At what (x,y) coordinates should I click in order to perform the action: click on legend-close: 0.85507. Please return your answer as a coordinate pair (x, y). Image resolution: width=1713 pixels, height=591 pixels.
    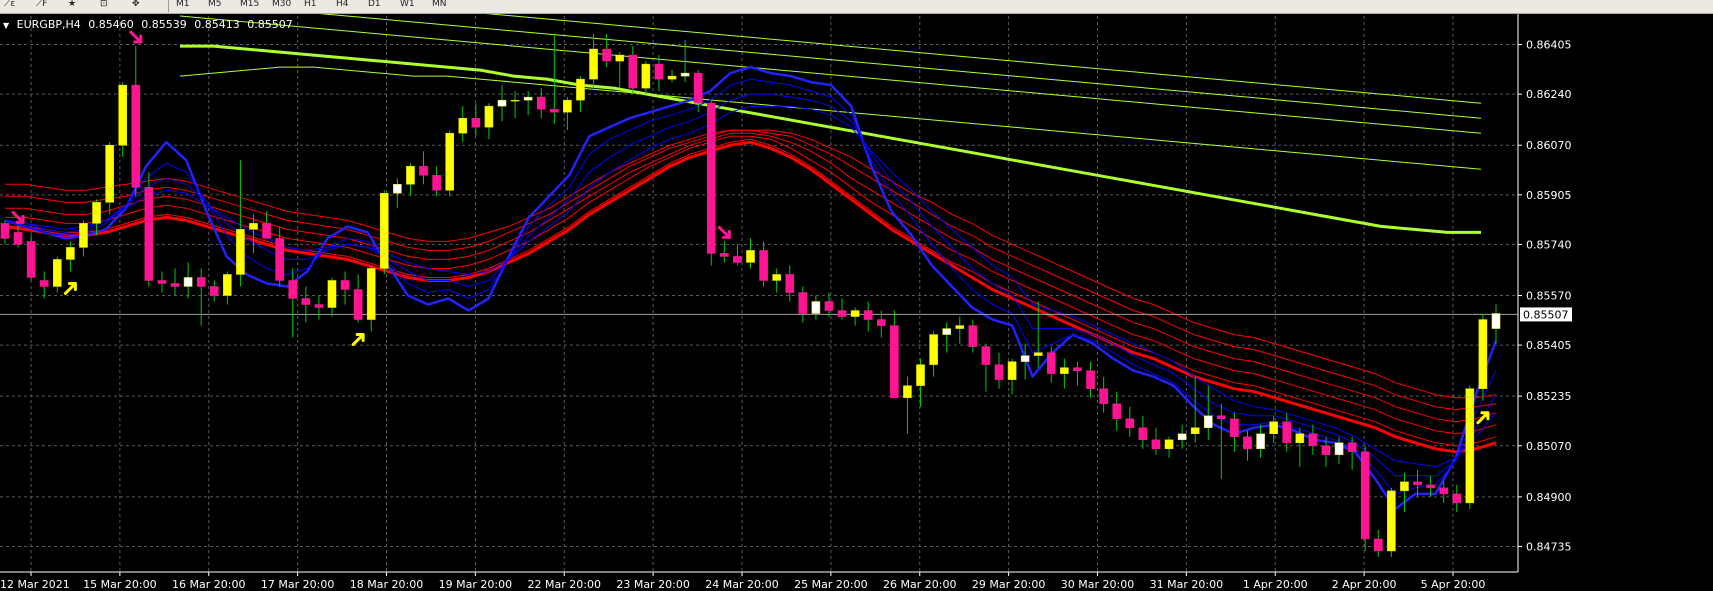
    Looking at the image, I should click on (270, 24).